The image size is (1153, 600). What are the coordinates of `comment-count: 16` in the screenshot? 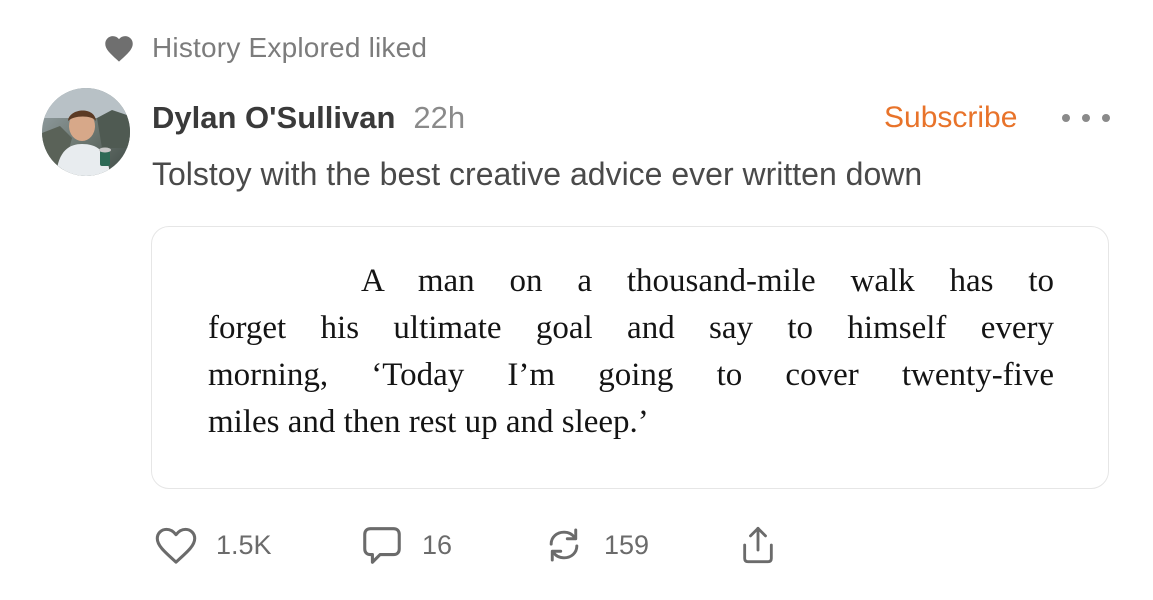 It's located at (437, 544).